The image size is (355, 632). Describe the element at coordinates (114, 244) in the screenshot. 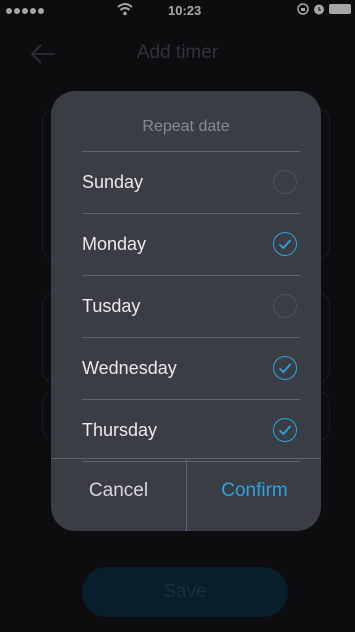

I see `day-label: Monday` at that location.